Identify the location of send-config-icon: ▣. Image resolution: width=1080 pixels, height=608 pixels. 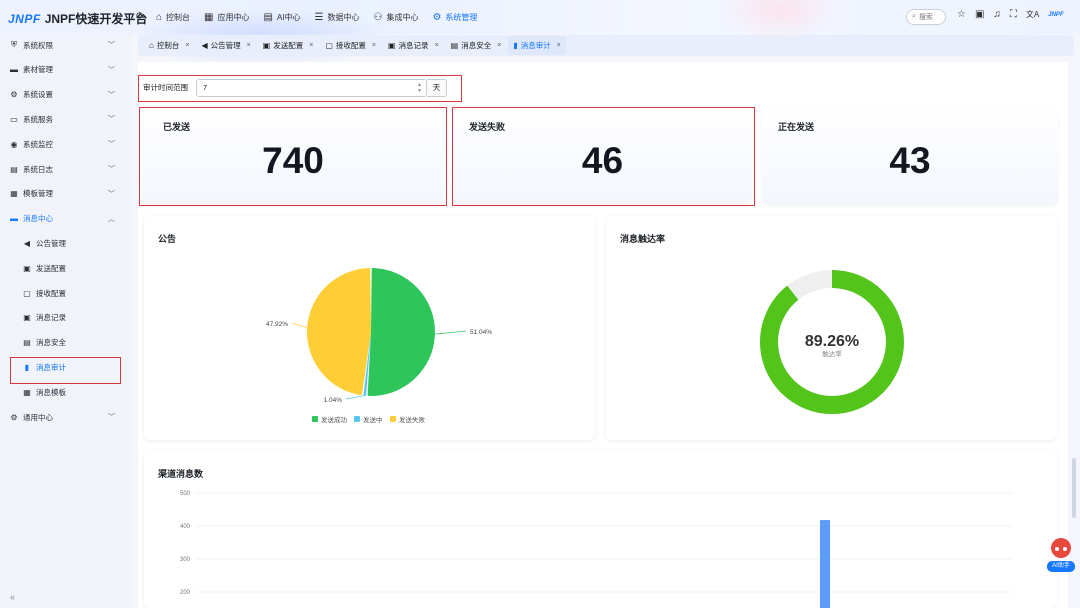
(266, 45).